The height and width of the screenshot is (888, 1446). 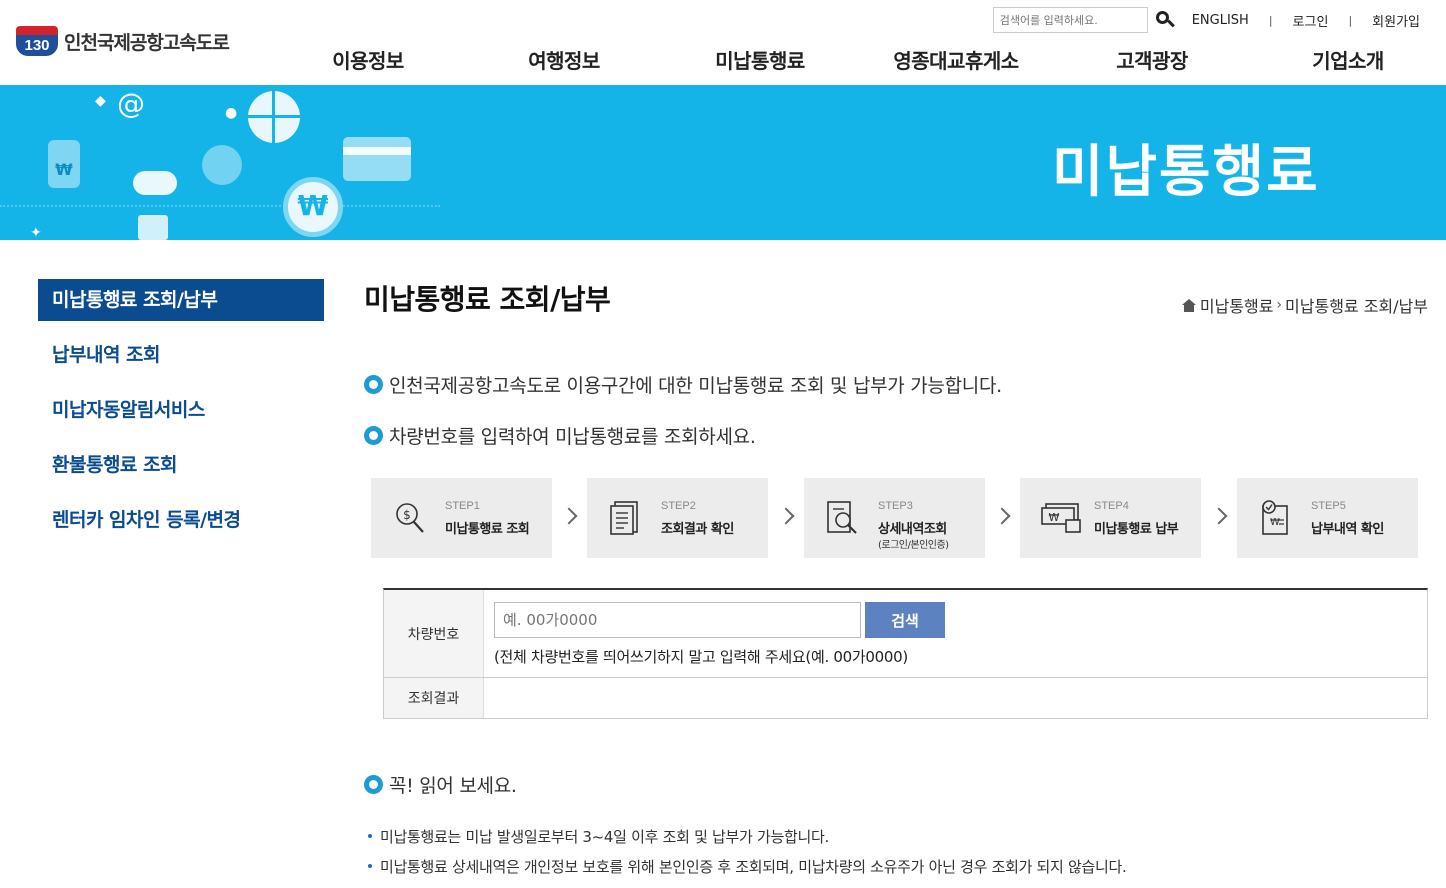 What do you see at coordinates (1348, 59) in the screenshot?
I see `nav-company: 기업소개` at bounding box center [1348, 59].